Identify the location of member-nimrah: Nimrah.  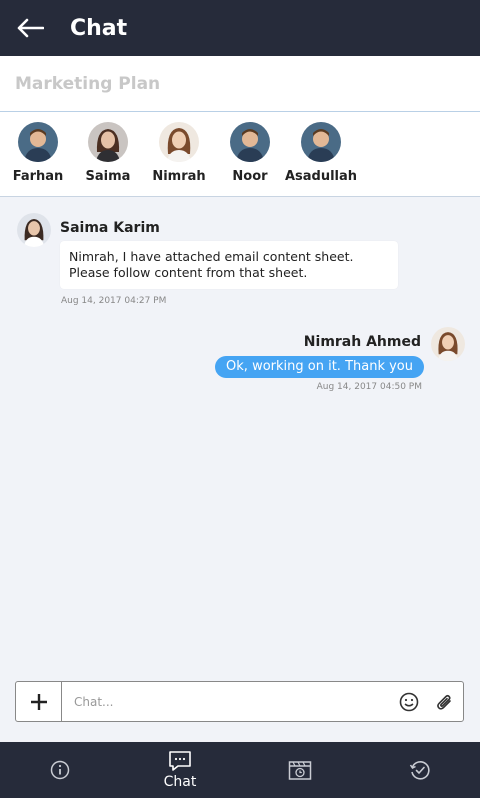
(179, 153).